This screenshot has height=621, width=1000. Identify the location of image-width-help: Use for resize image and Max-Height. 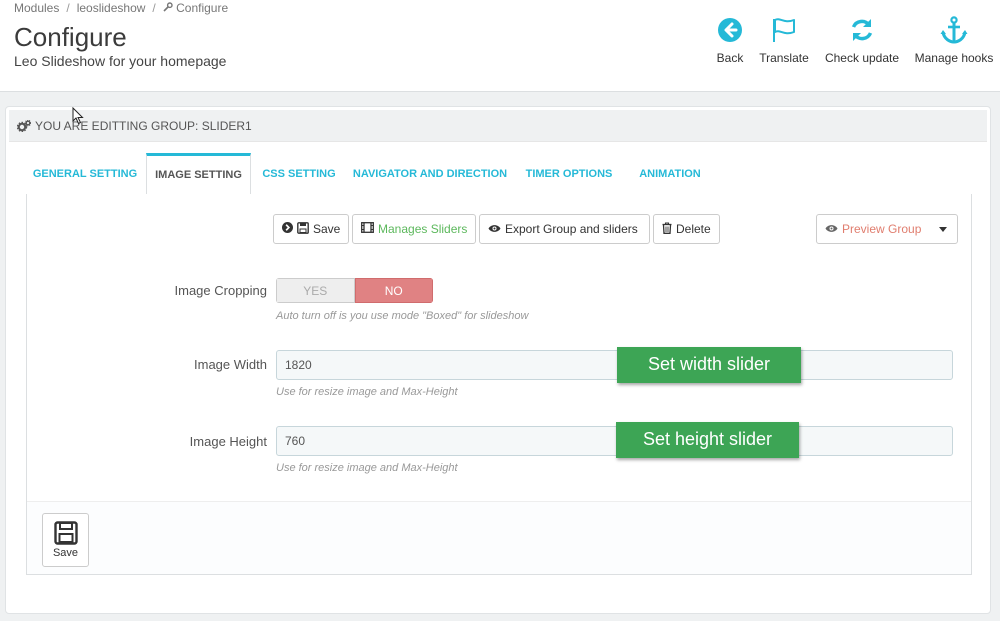
(367, 392).